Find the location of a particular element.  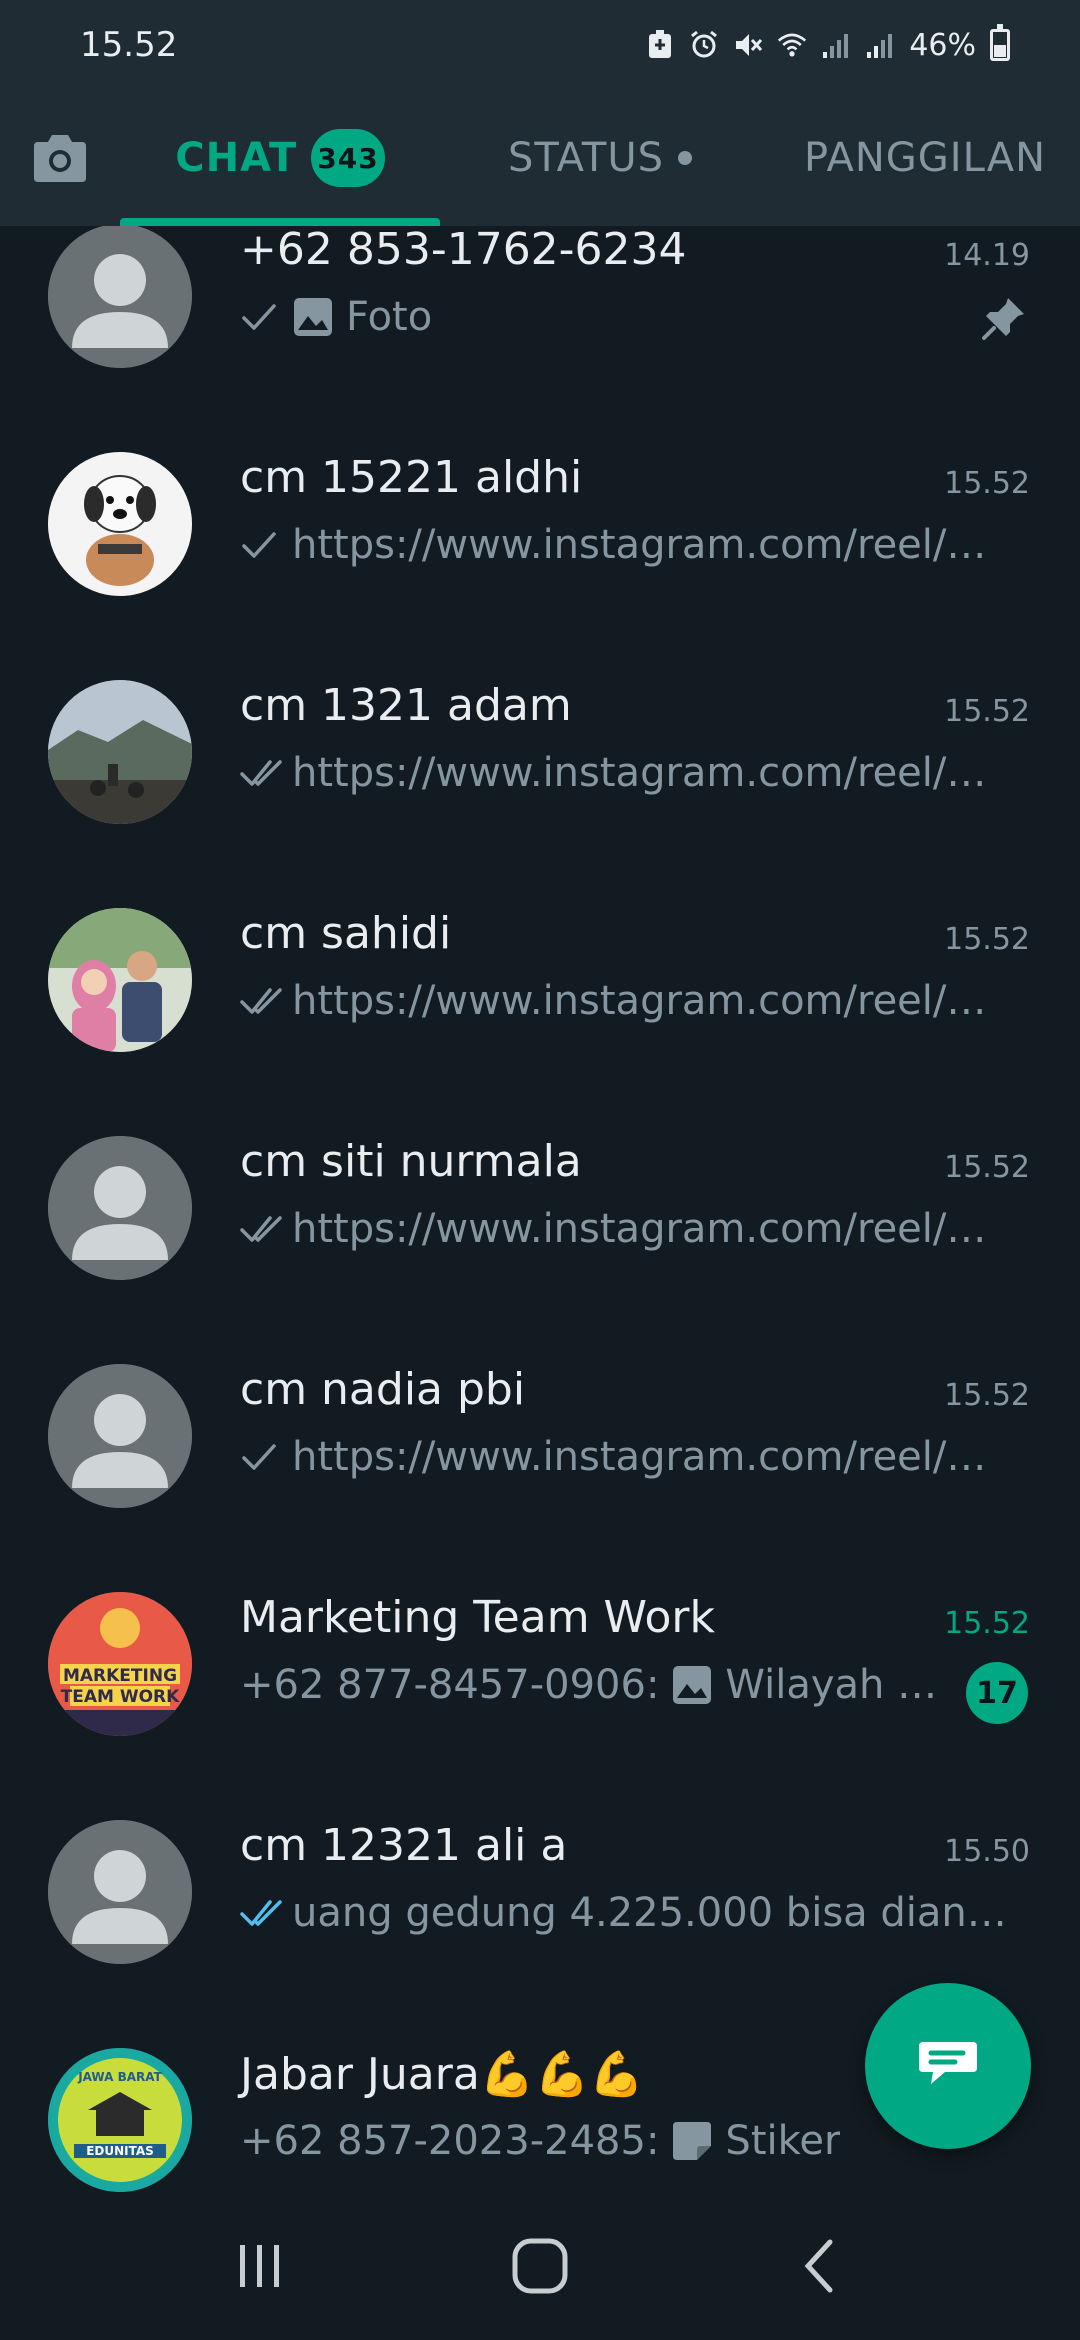

chat-name: +62 853-1762-6234 is located at coordinates (463, 250).